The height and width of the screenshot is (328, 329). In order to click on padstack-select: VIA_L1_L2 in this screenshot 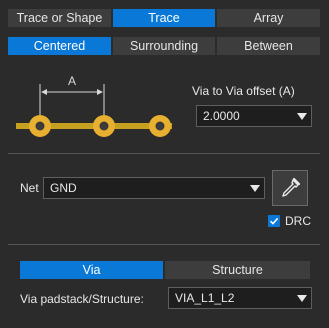, I will do `click(240, 298)`.